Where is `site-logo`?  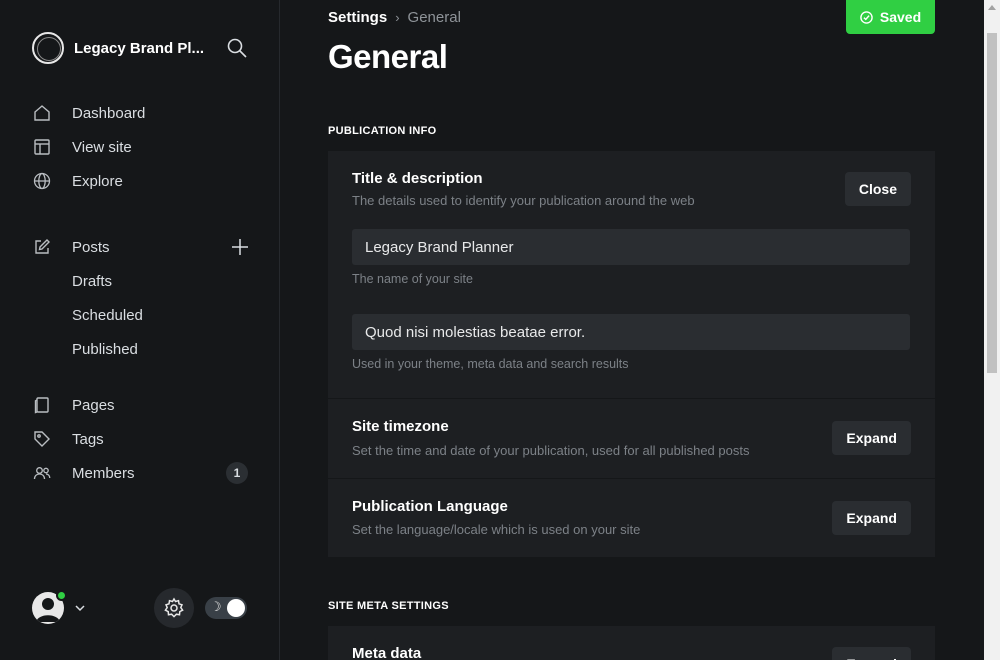 site-logo is located at coordinates (48, 48).